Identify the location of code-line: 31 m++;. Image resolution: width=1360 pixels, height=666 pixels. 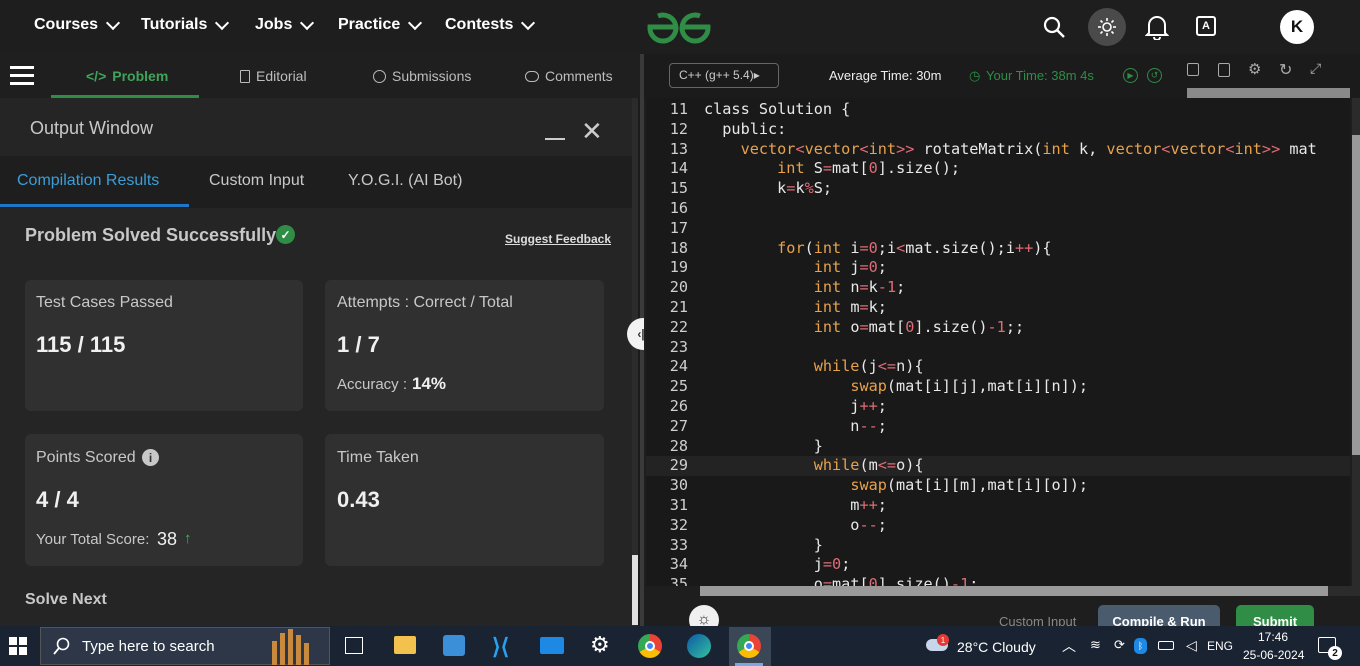
(998, 505).